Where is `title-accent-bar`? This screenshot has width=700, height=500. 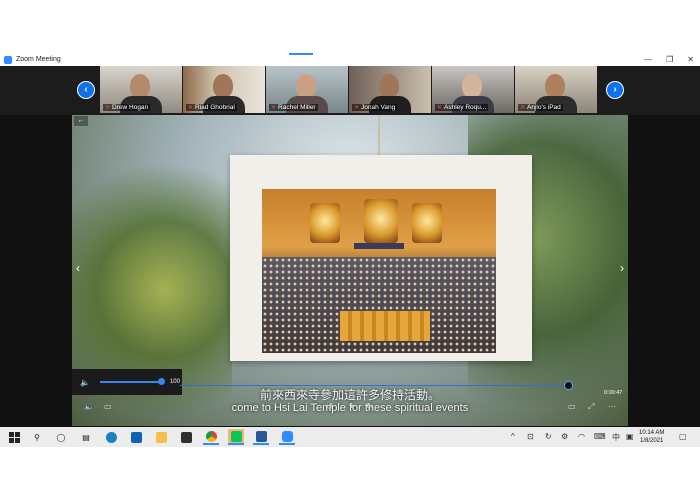 title-accent-bar is located at coordinates (301, 54).